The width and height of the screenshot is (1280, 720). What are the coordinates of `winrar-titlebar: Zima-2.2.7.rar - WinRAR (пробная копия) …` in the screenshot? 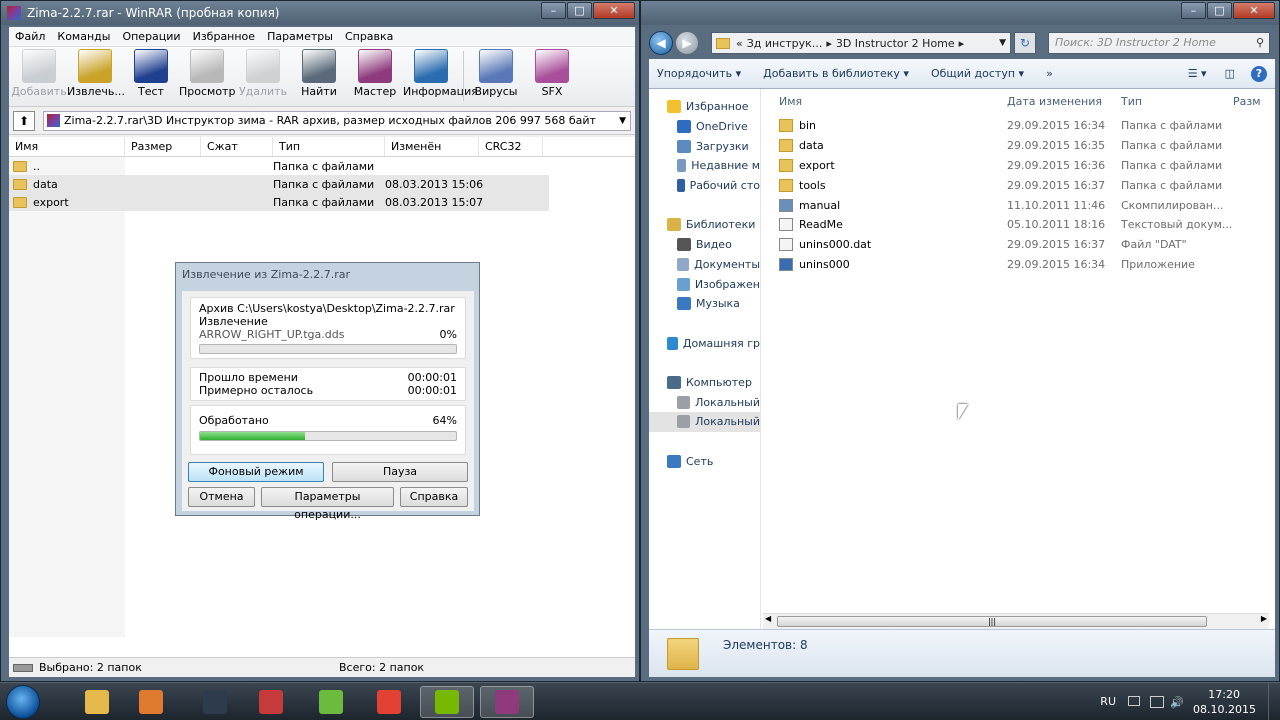 It's located at (320, 13).